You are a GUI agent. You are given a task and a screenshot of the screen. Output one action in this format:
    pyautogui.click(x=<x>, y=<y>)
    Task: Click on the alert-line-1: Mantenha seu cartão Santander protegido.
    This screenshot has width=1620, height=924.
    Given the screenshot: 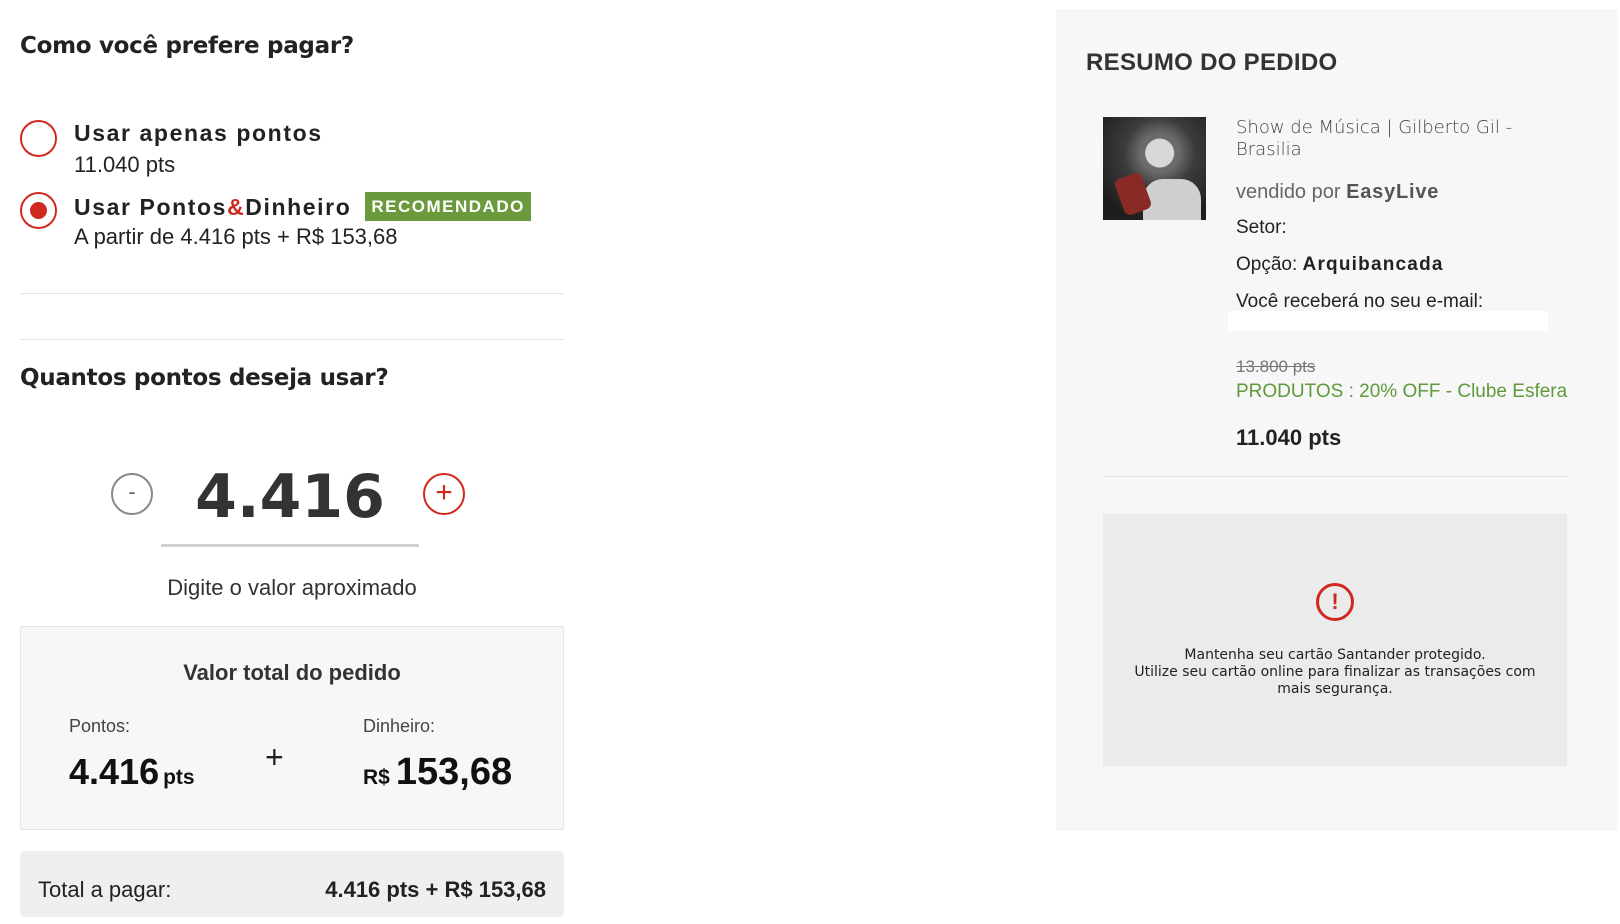 What is the action you would take?
    pyautogui.click(x=1335, y=655)
    